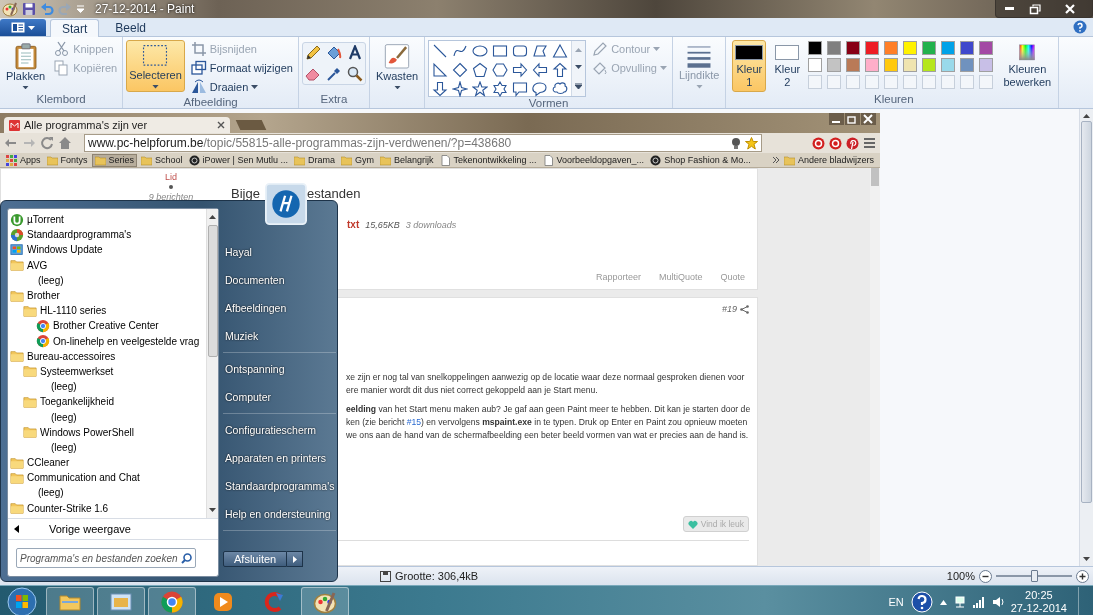  What do you see at coordinates (353, 224) in the screenshot?
I see `attachment-link: txt` at bounding box center [353, 224].